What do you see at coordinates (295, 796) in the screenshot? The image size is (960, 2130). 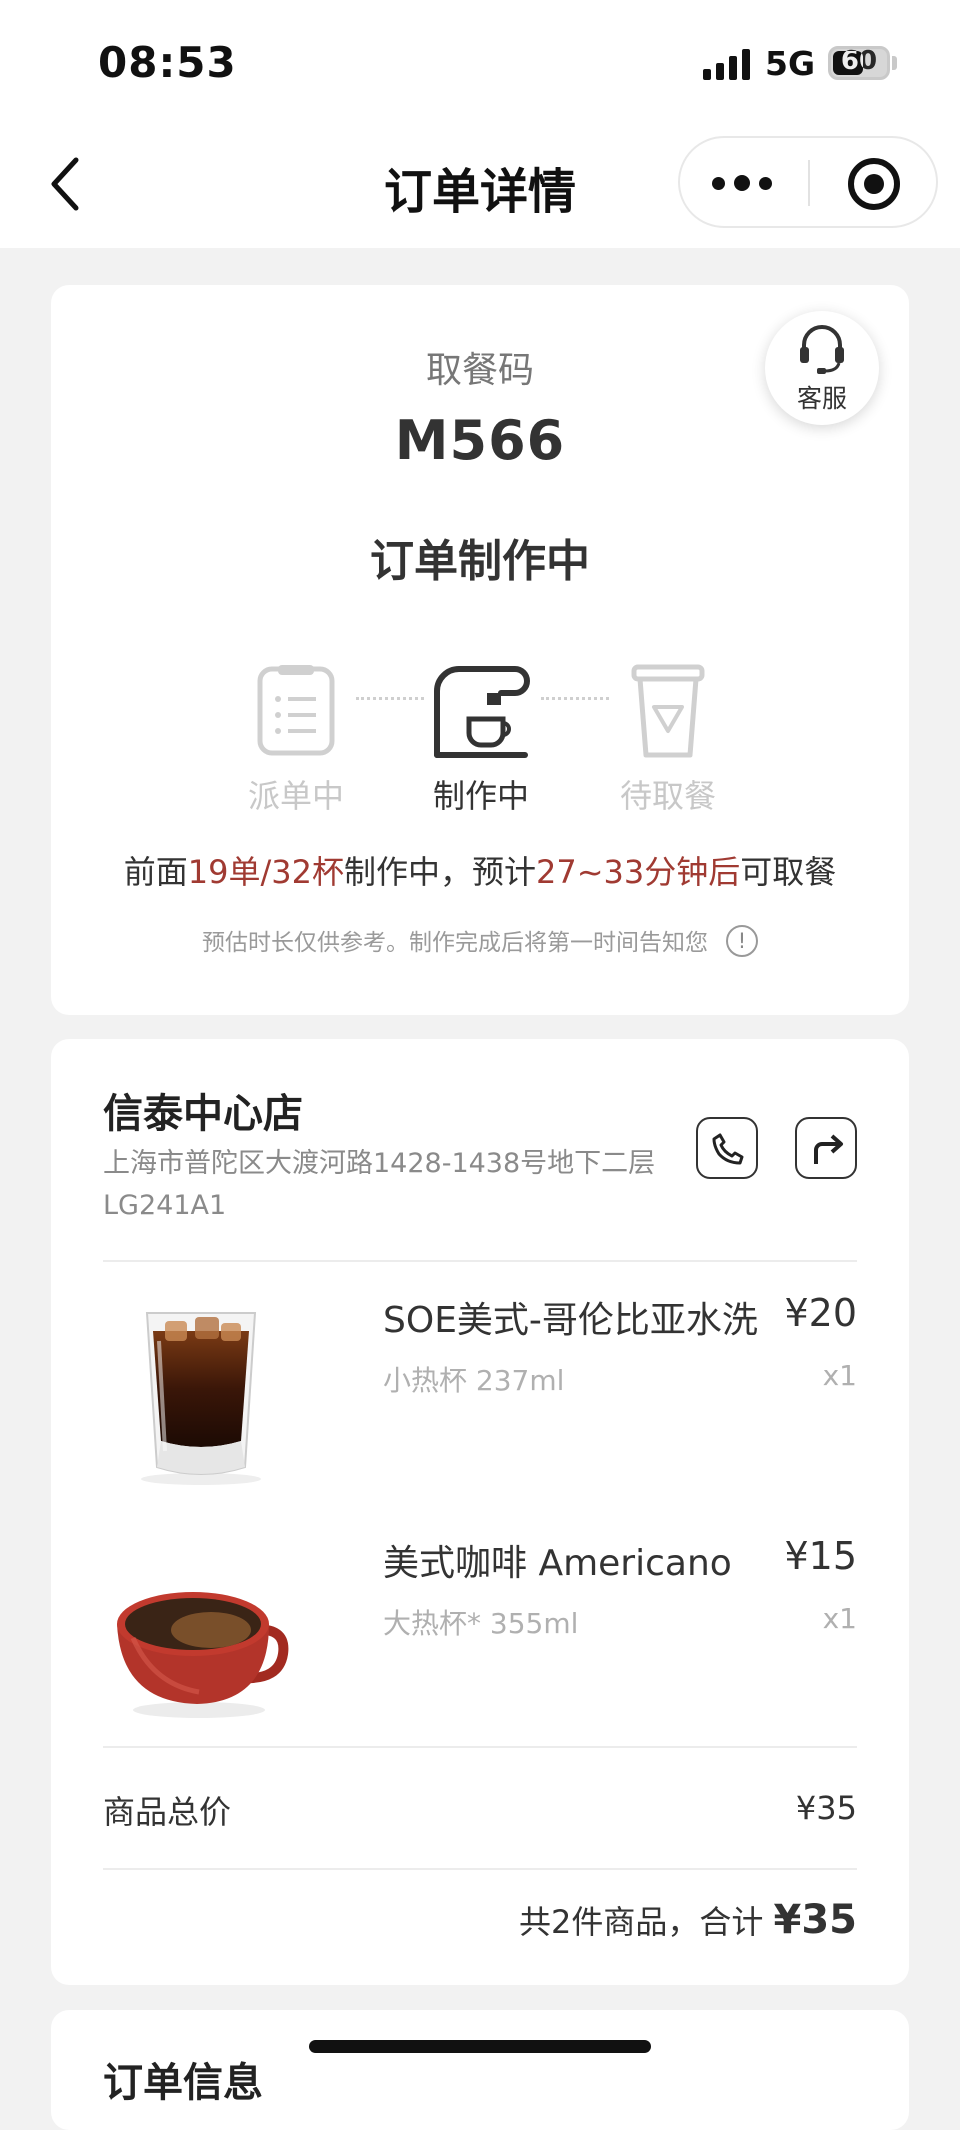 I see `step-label: 派单中` at bounding box center [295, 796].